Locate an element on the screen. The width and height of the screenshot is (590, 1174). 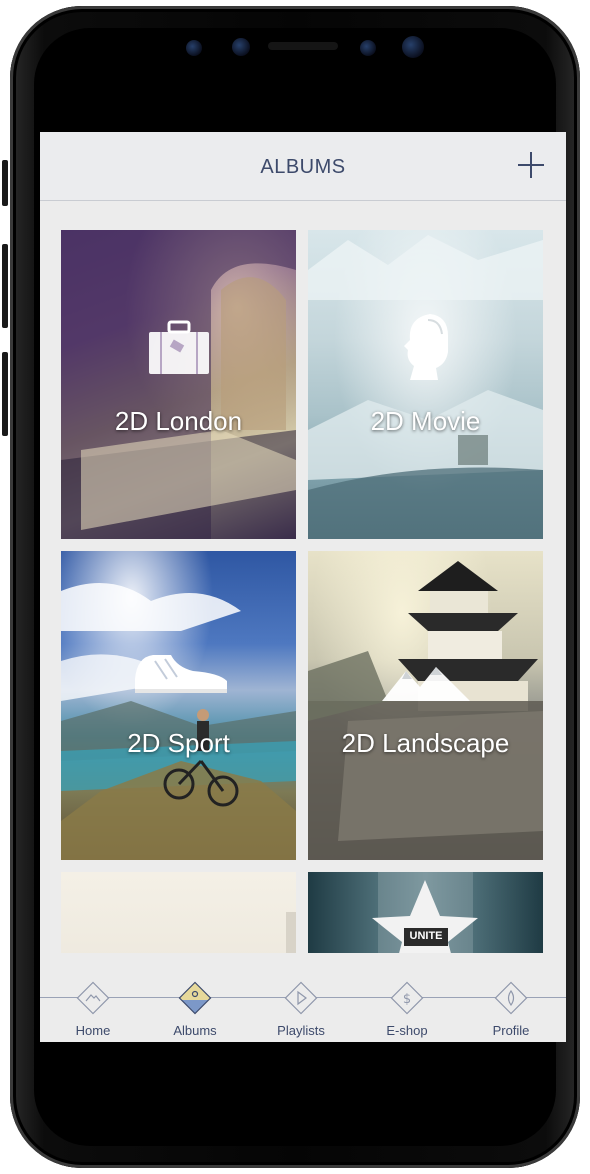
album-tile-blank is located at coordinates (178, 912).